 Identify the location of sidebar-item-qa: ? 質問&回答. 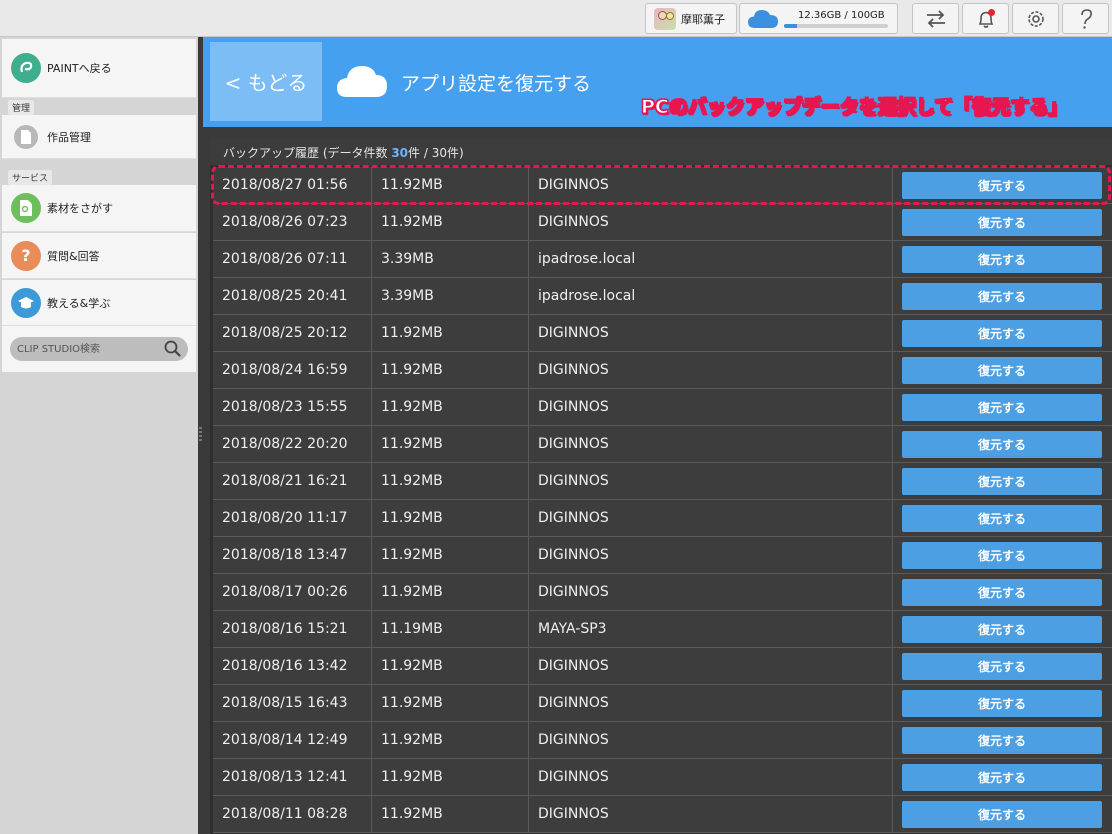
(99, 256).